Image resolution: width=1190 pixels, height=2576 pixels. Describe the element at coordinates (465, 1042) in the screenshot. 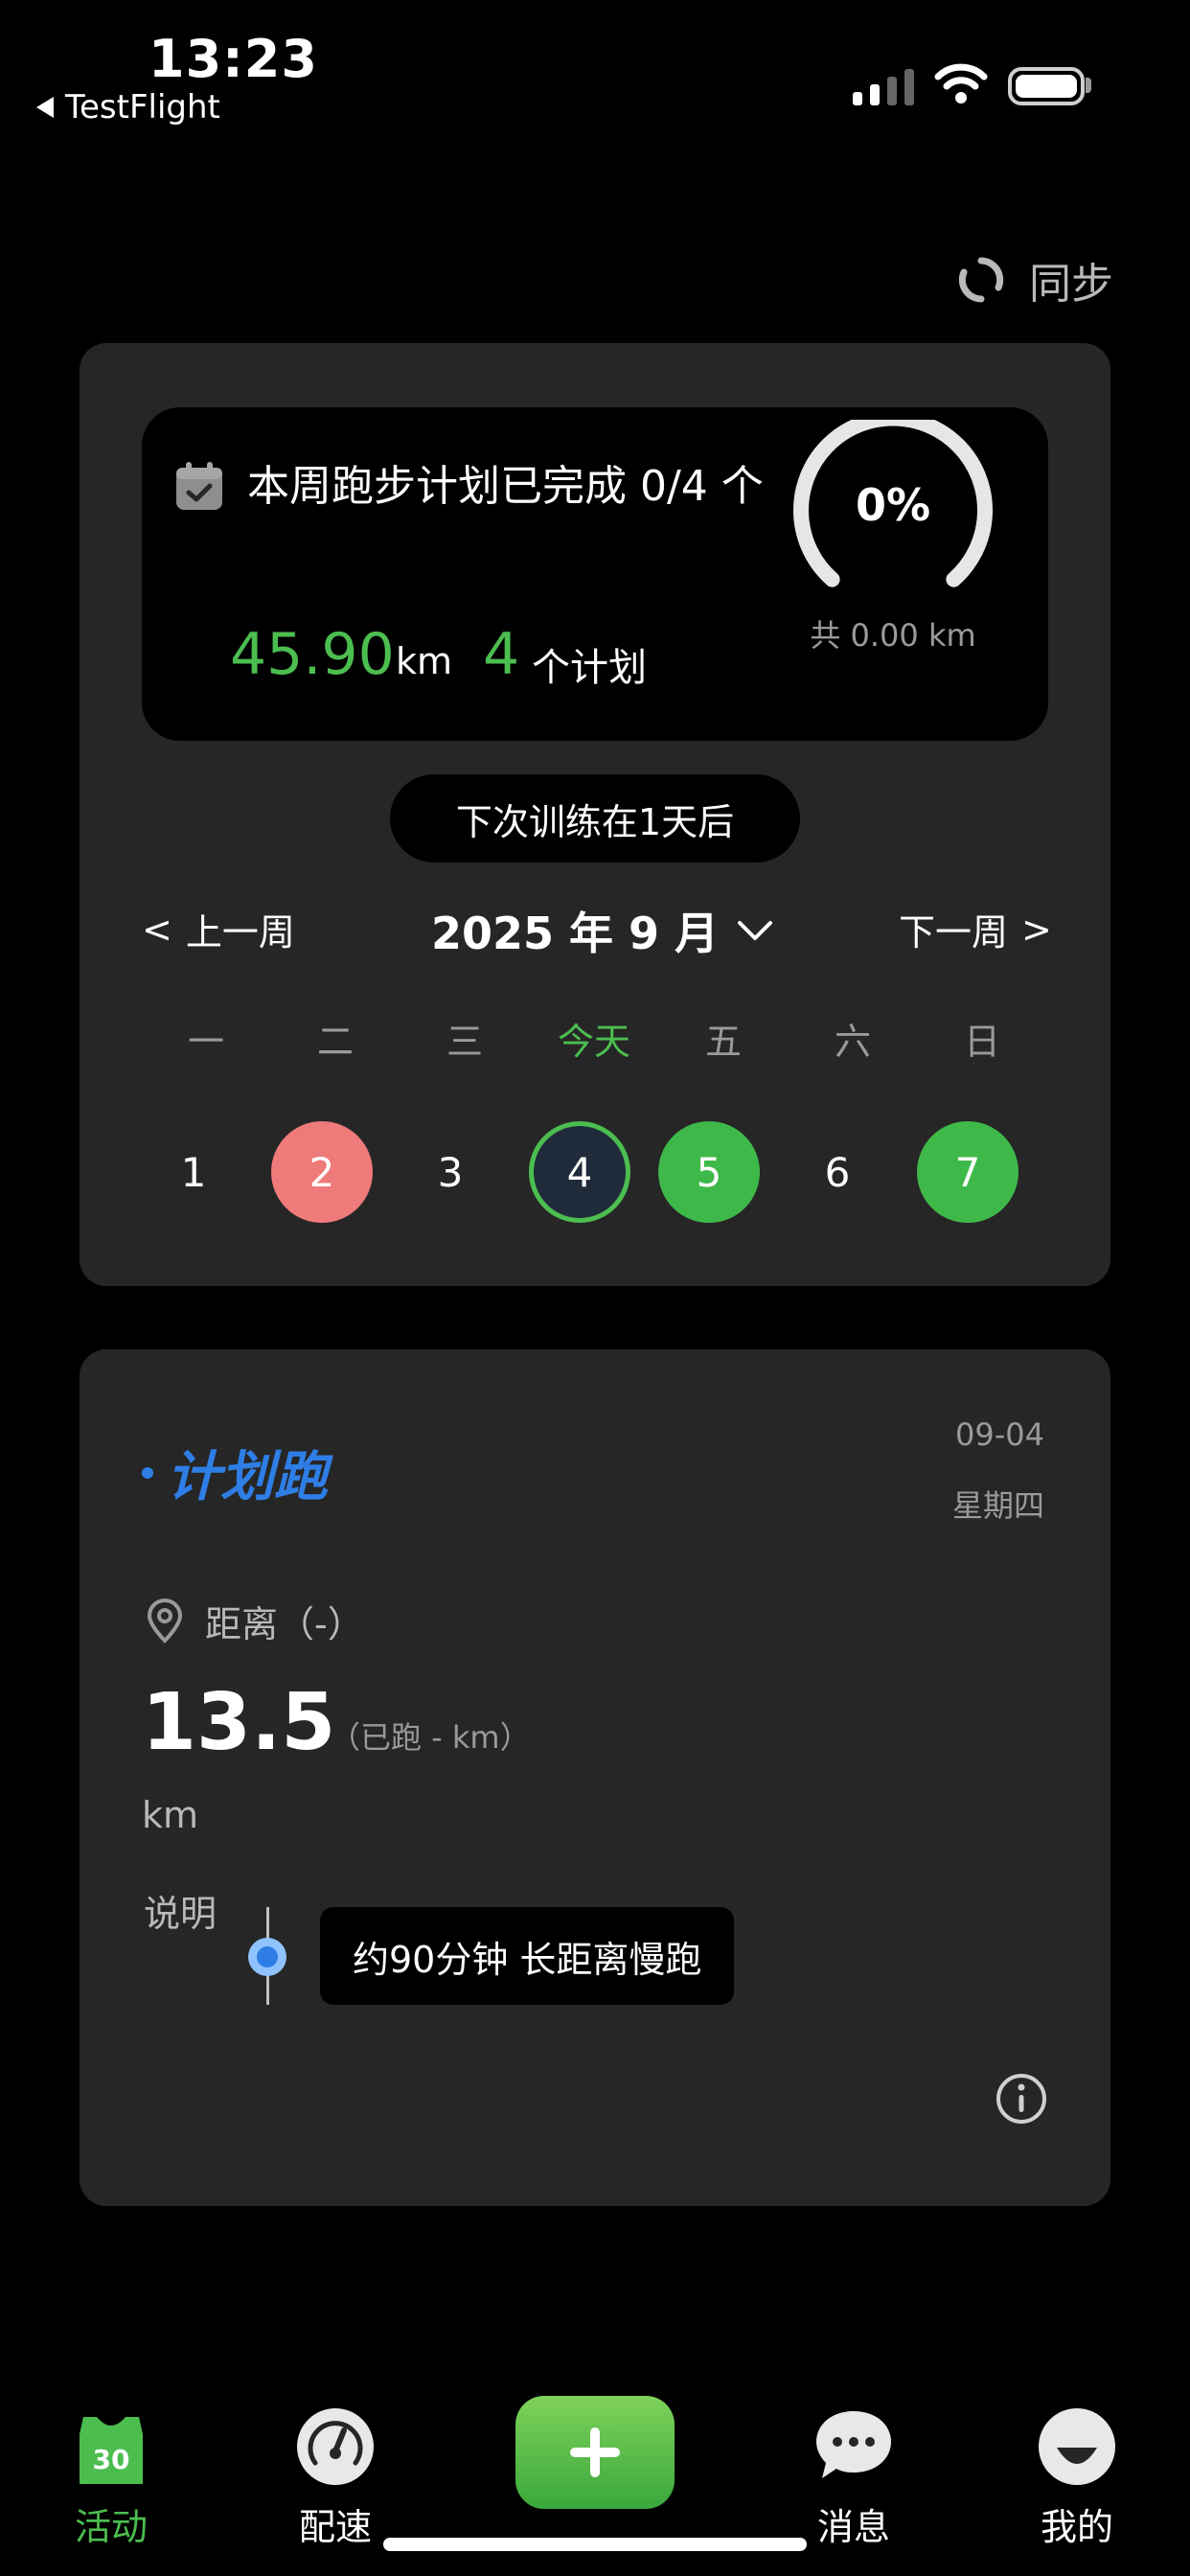

I see `weekday-wed: 三` at that location.